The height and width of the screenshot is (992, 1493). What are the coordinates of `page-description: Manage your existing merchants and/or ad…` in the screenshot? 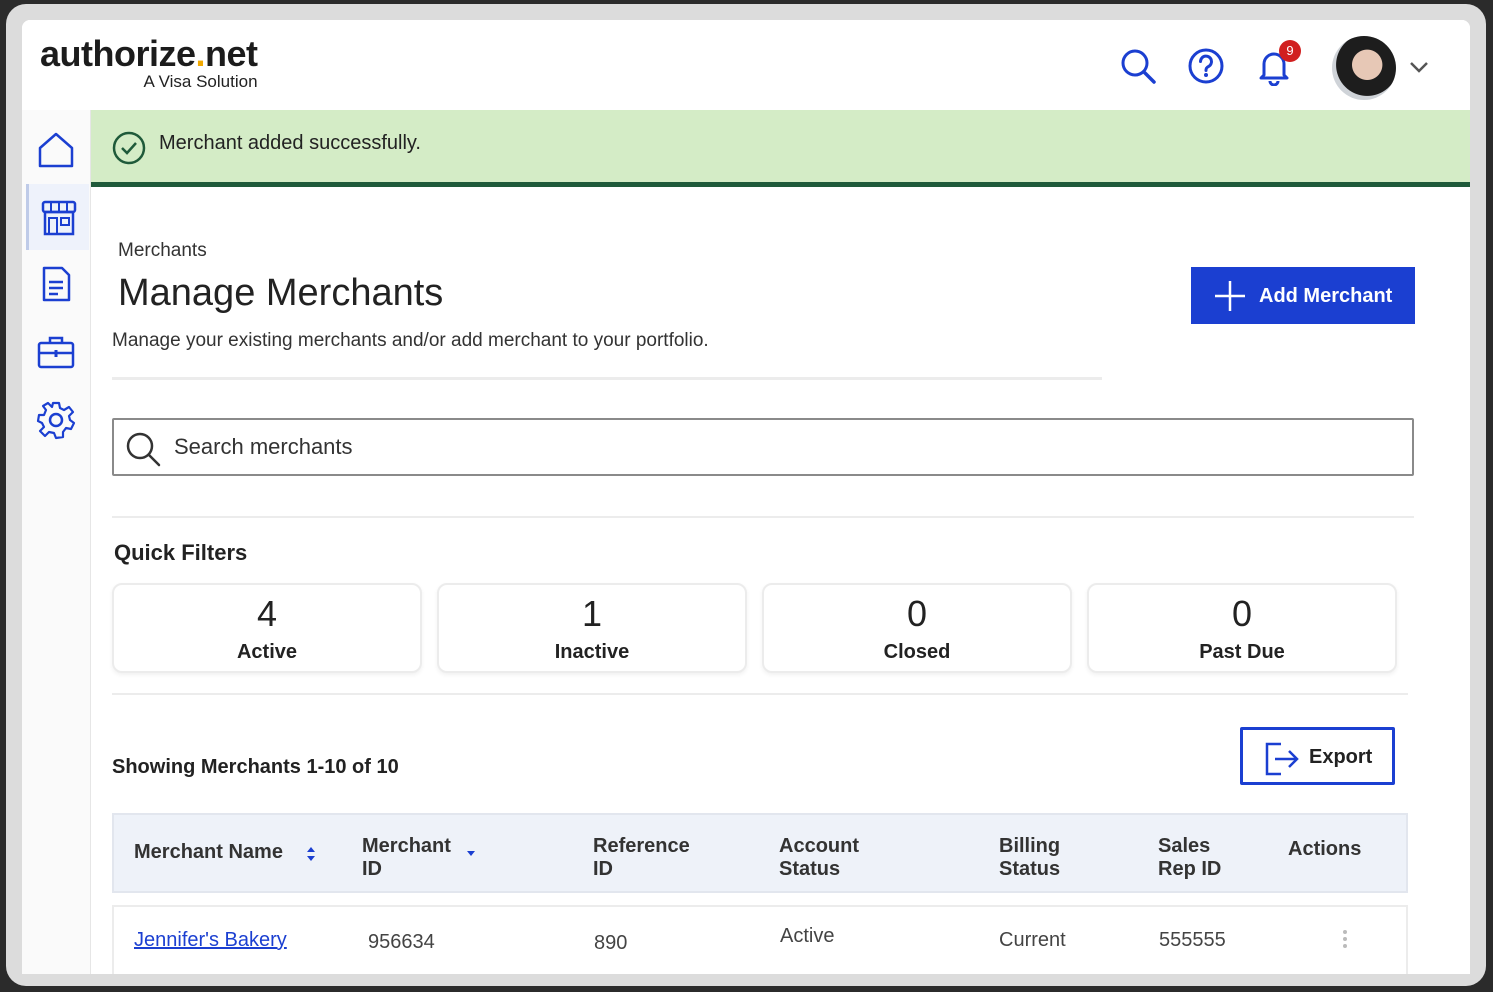 It's located at (410, 340).